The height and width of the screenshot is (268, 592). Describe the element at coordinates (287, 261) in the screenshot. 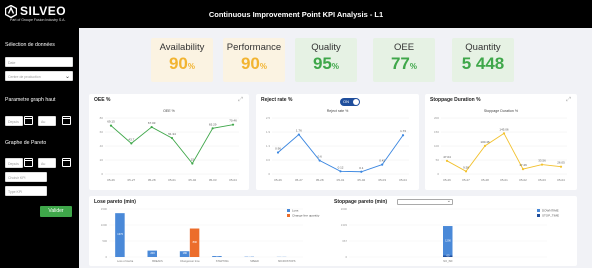

I see `x-tick-label: MICROSTOPS` at that location.